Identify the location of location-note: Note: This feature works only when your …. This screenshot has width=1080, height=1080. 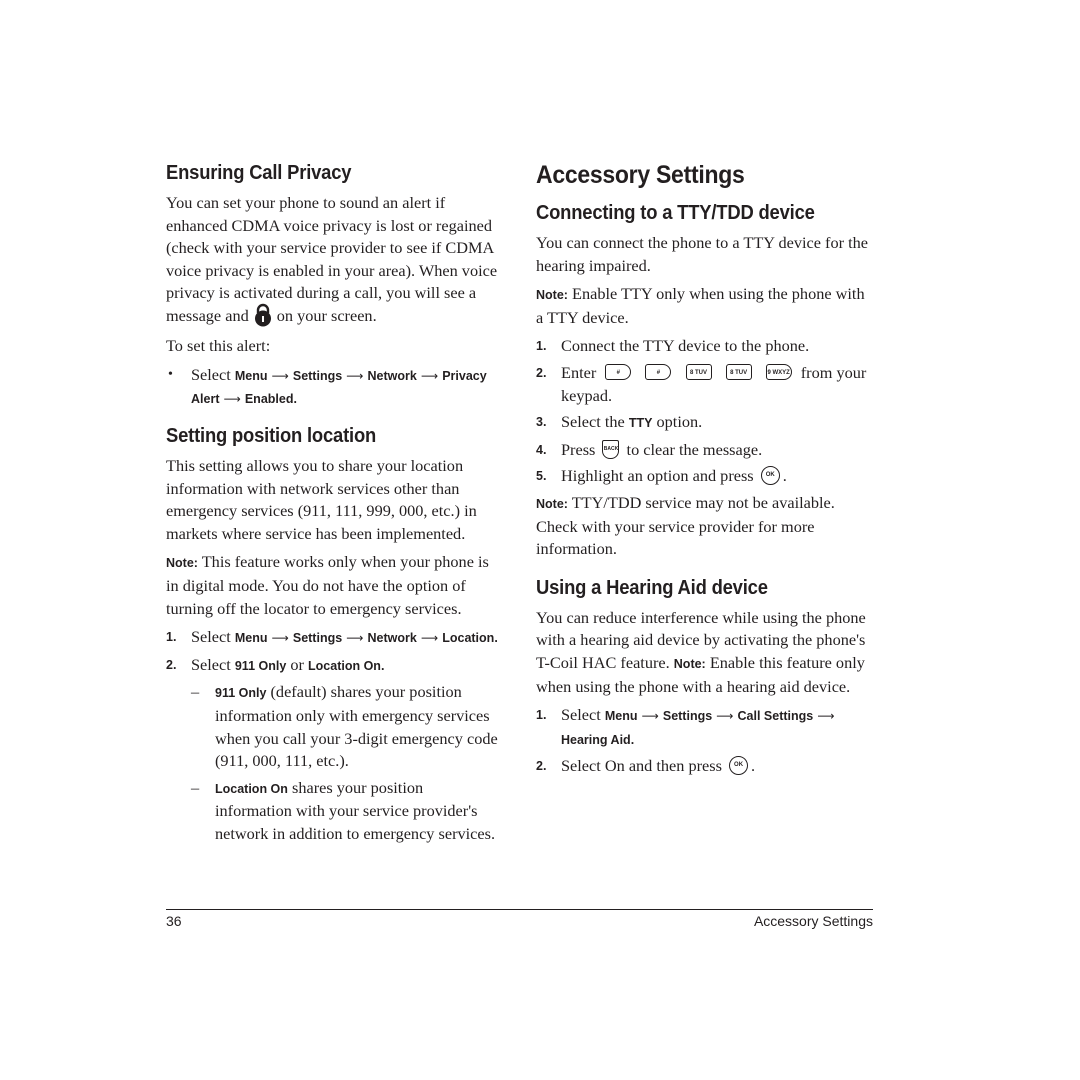
(327, 585).